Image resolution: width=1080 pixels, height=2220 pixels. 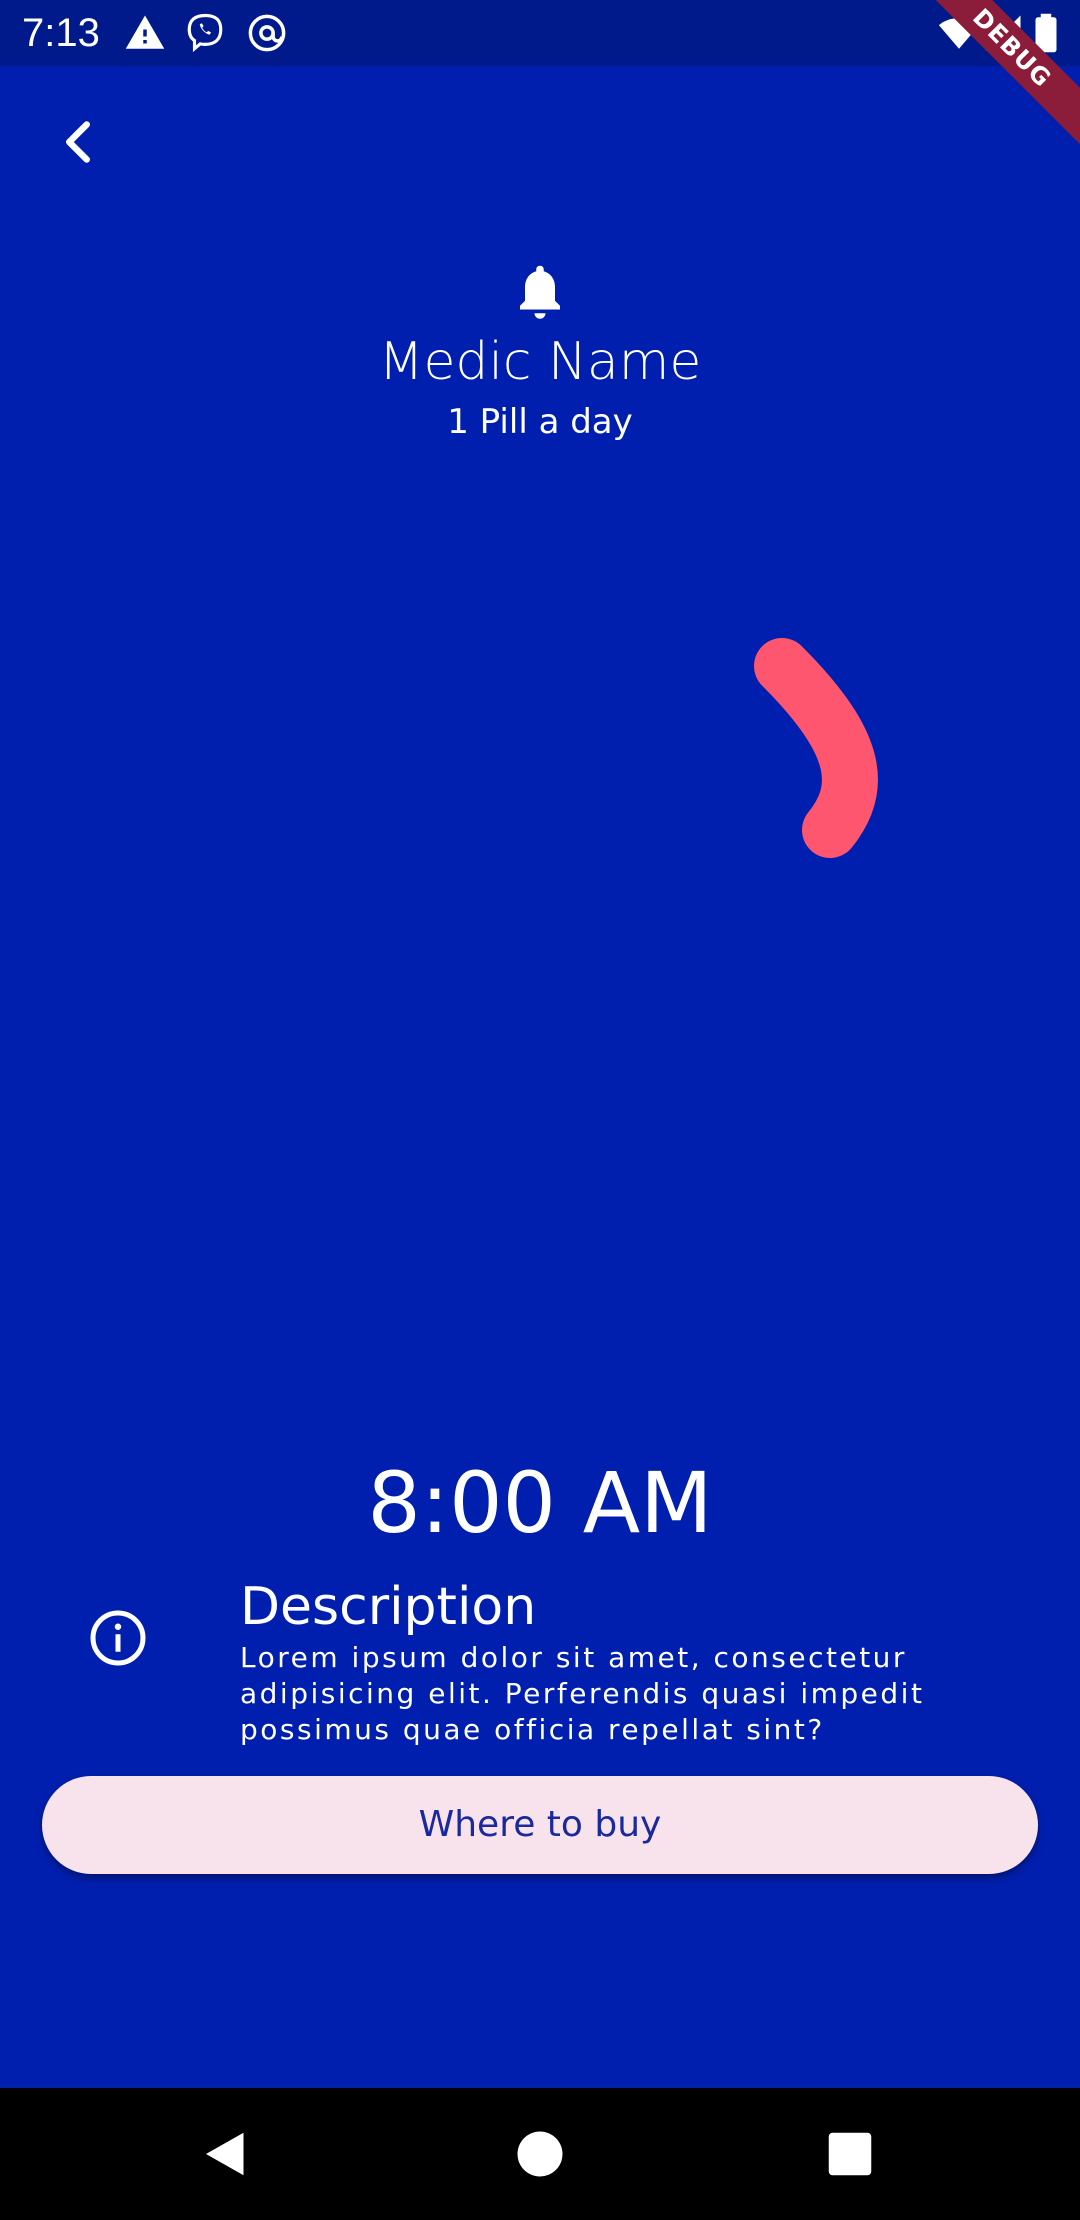 What do you see at coordinates (145, 32) in the screenshot?
I see `warning-icon` at bounding box center [145, 32].